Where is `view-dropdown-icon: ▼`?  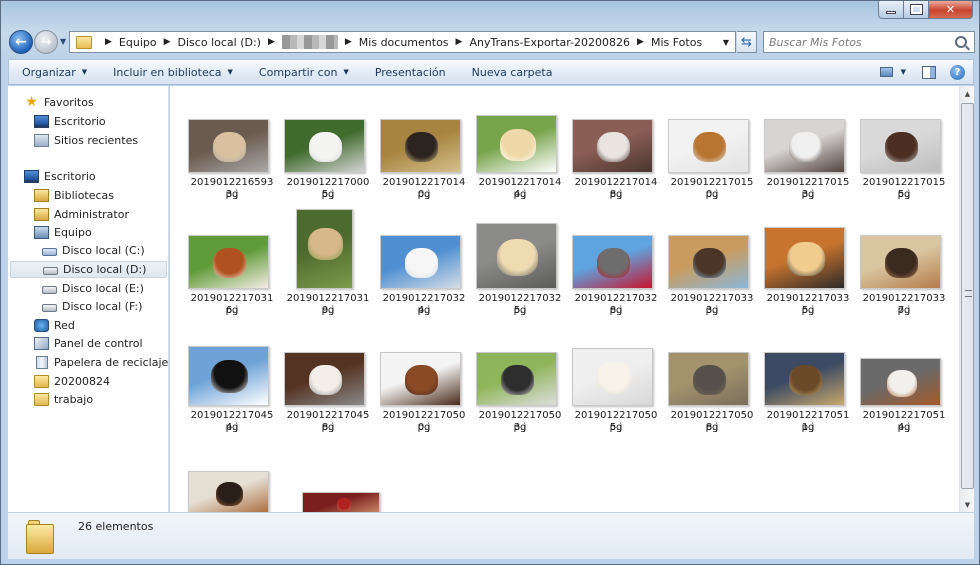
view-dropdown-icon: ▼ is located at coordinates (903, 72).